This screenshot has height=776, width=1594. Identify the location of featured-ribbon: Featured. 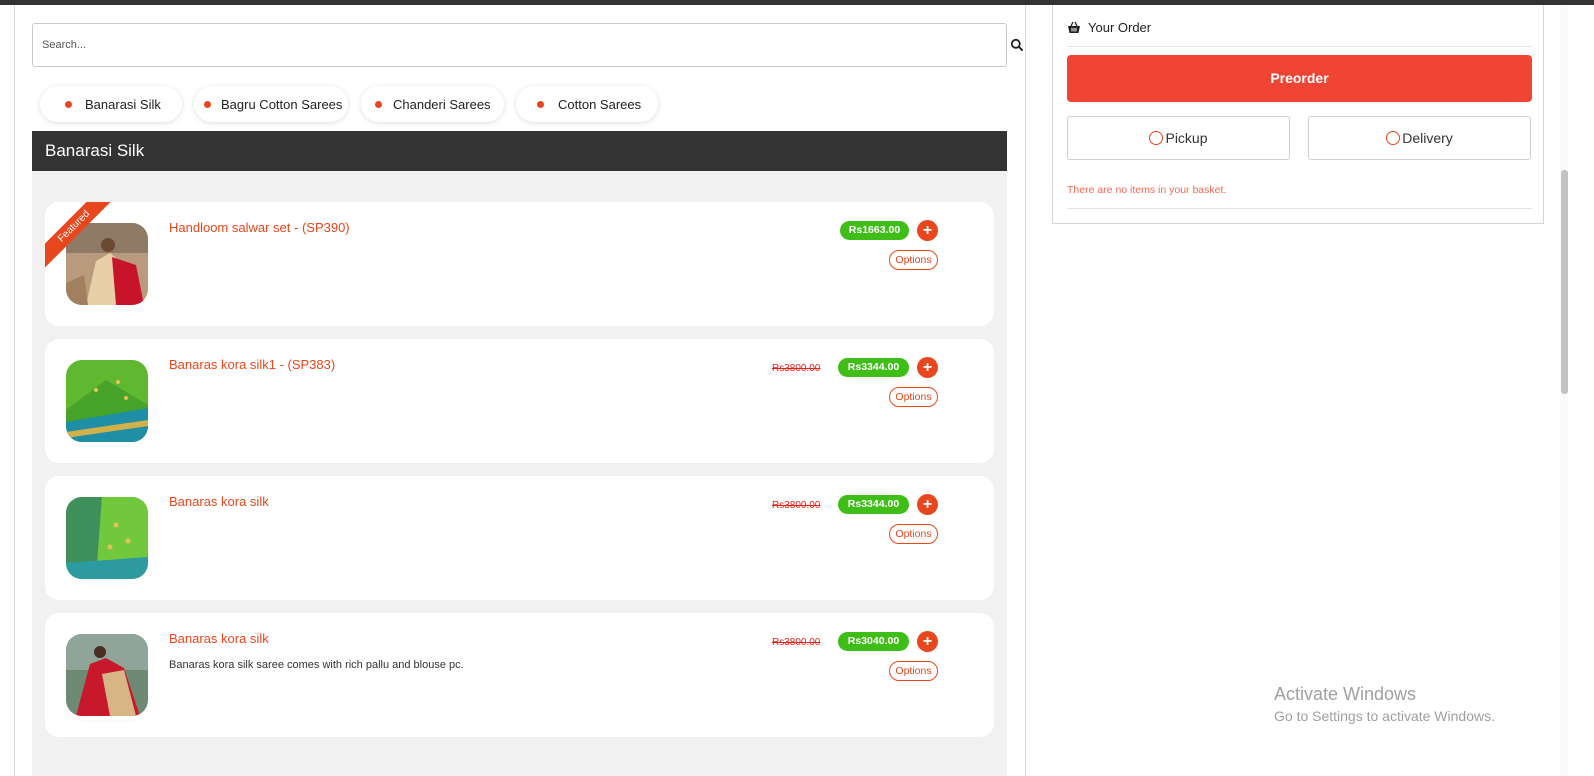
(80, 237).